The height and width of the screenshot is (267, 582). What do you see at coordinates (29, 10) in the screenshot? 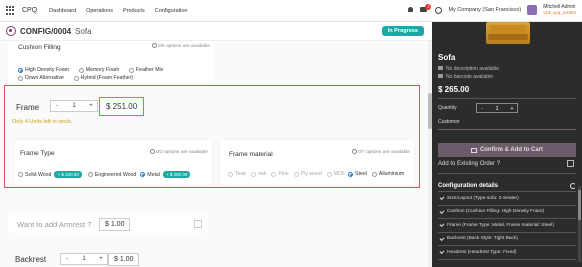
I see `app-brand: CPQ` at bounding box center [29, 10].